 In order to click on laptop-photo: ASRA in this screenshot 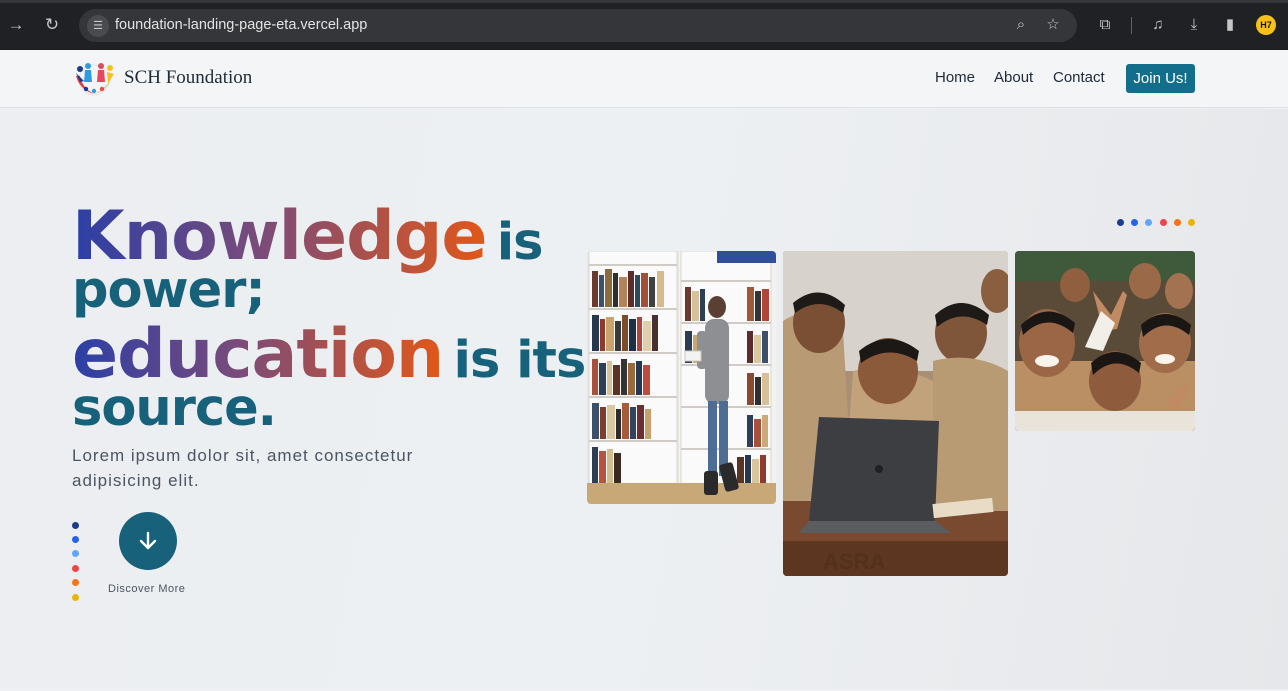, I will do `click(895, 413)`.